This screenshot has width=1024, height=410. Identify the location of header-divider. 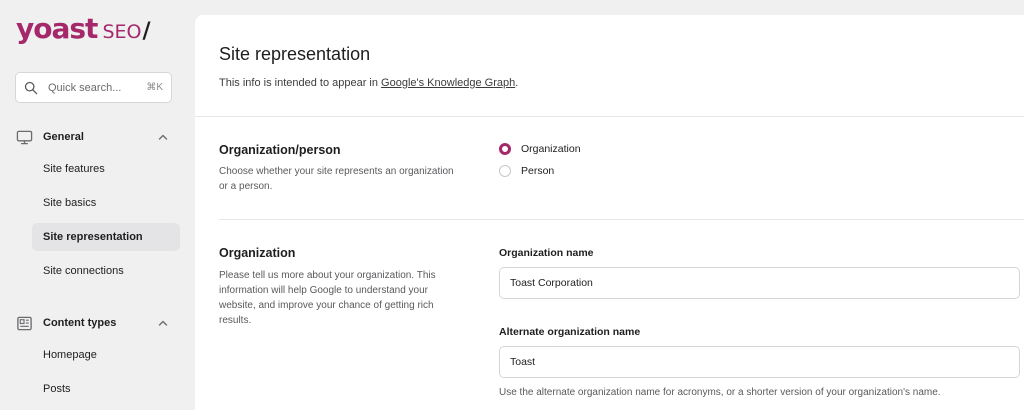
(609, 116).